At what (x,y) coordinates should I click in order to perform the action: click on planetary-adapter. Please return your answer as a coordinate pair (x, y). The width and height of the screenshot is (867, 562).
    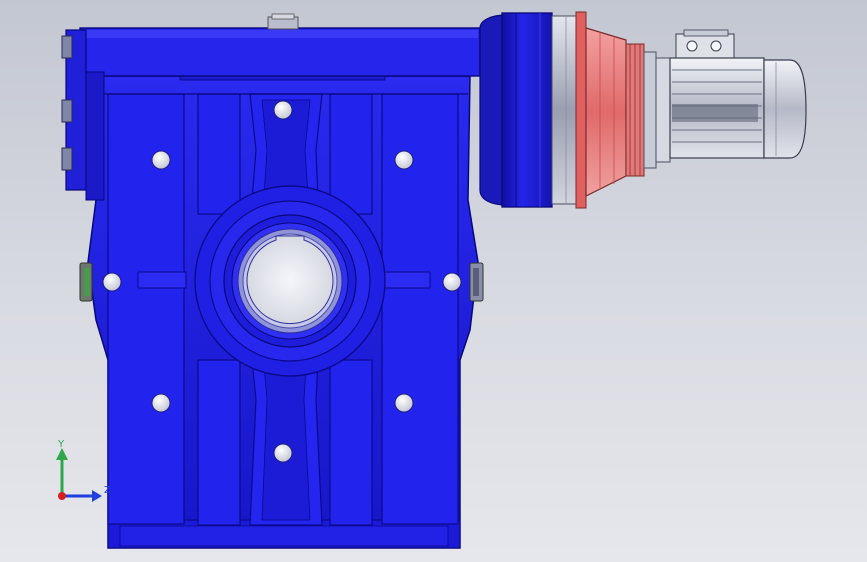
    Looking at the image, I should click on (628, 112).